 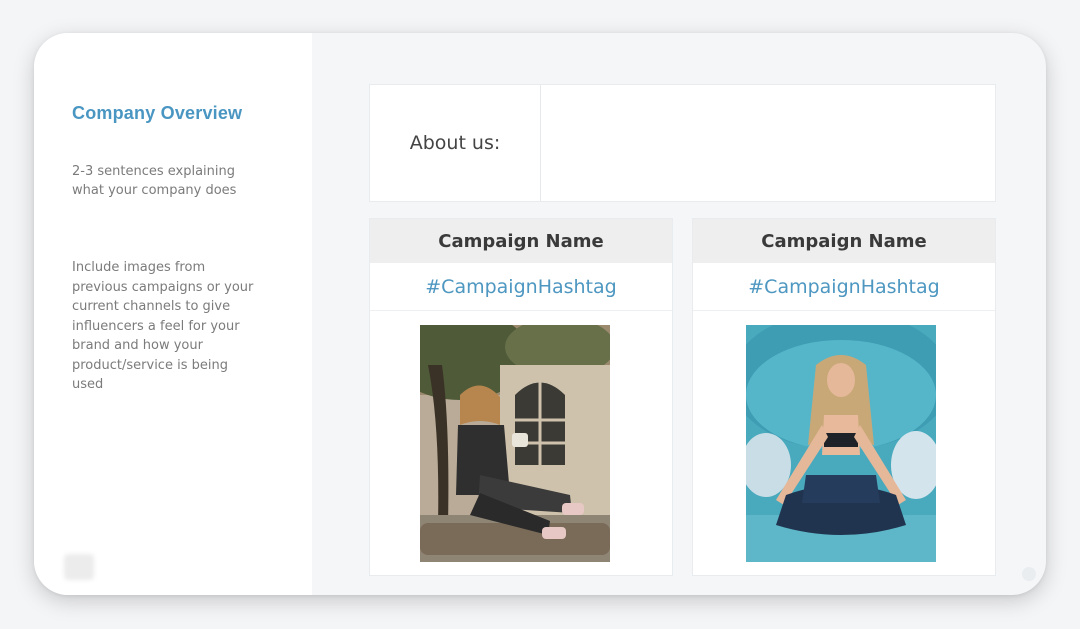 What do you see at coordinates (157, 113) in the screenshot?
I see `panel-title: Company Overview` at bounding box center [157, 113].